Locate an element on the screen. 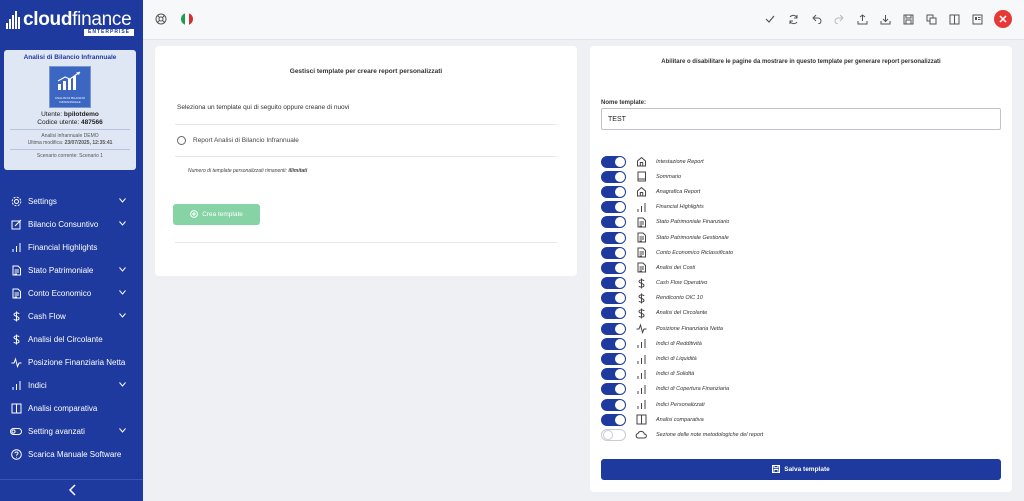 This screenshot has height=501, width=1024. logo-bars-icon is located at coordinates (13, 20).